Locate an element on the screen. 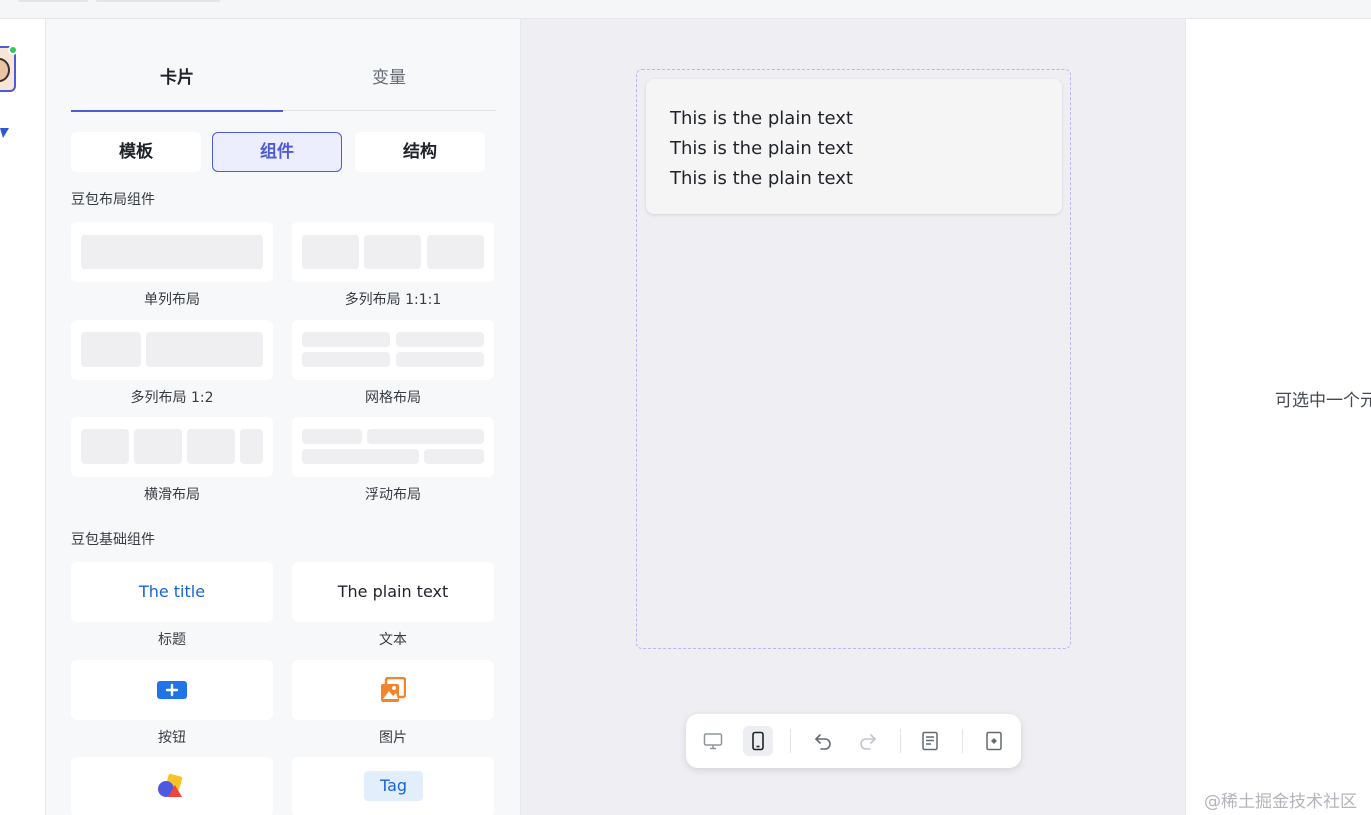  title-preview: The title is located at coordinates (172, 591).